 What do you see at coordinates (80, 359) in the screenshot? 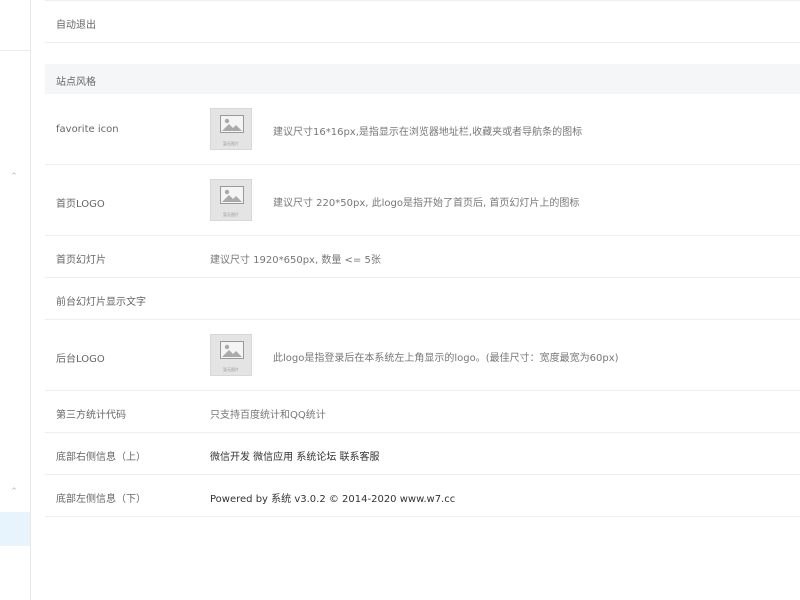
I see `field-label: 后台LOGO` at bounding box center [80, 359].